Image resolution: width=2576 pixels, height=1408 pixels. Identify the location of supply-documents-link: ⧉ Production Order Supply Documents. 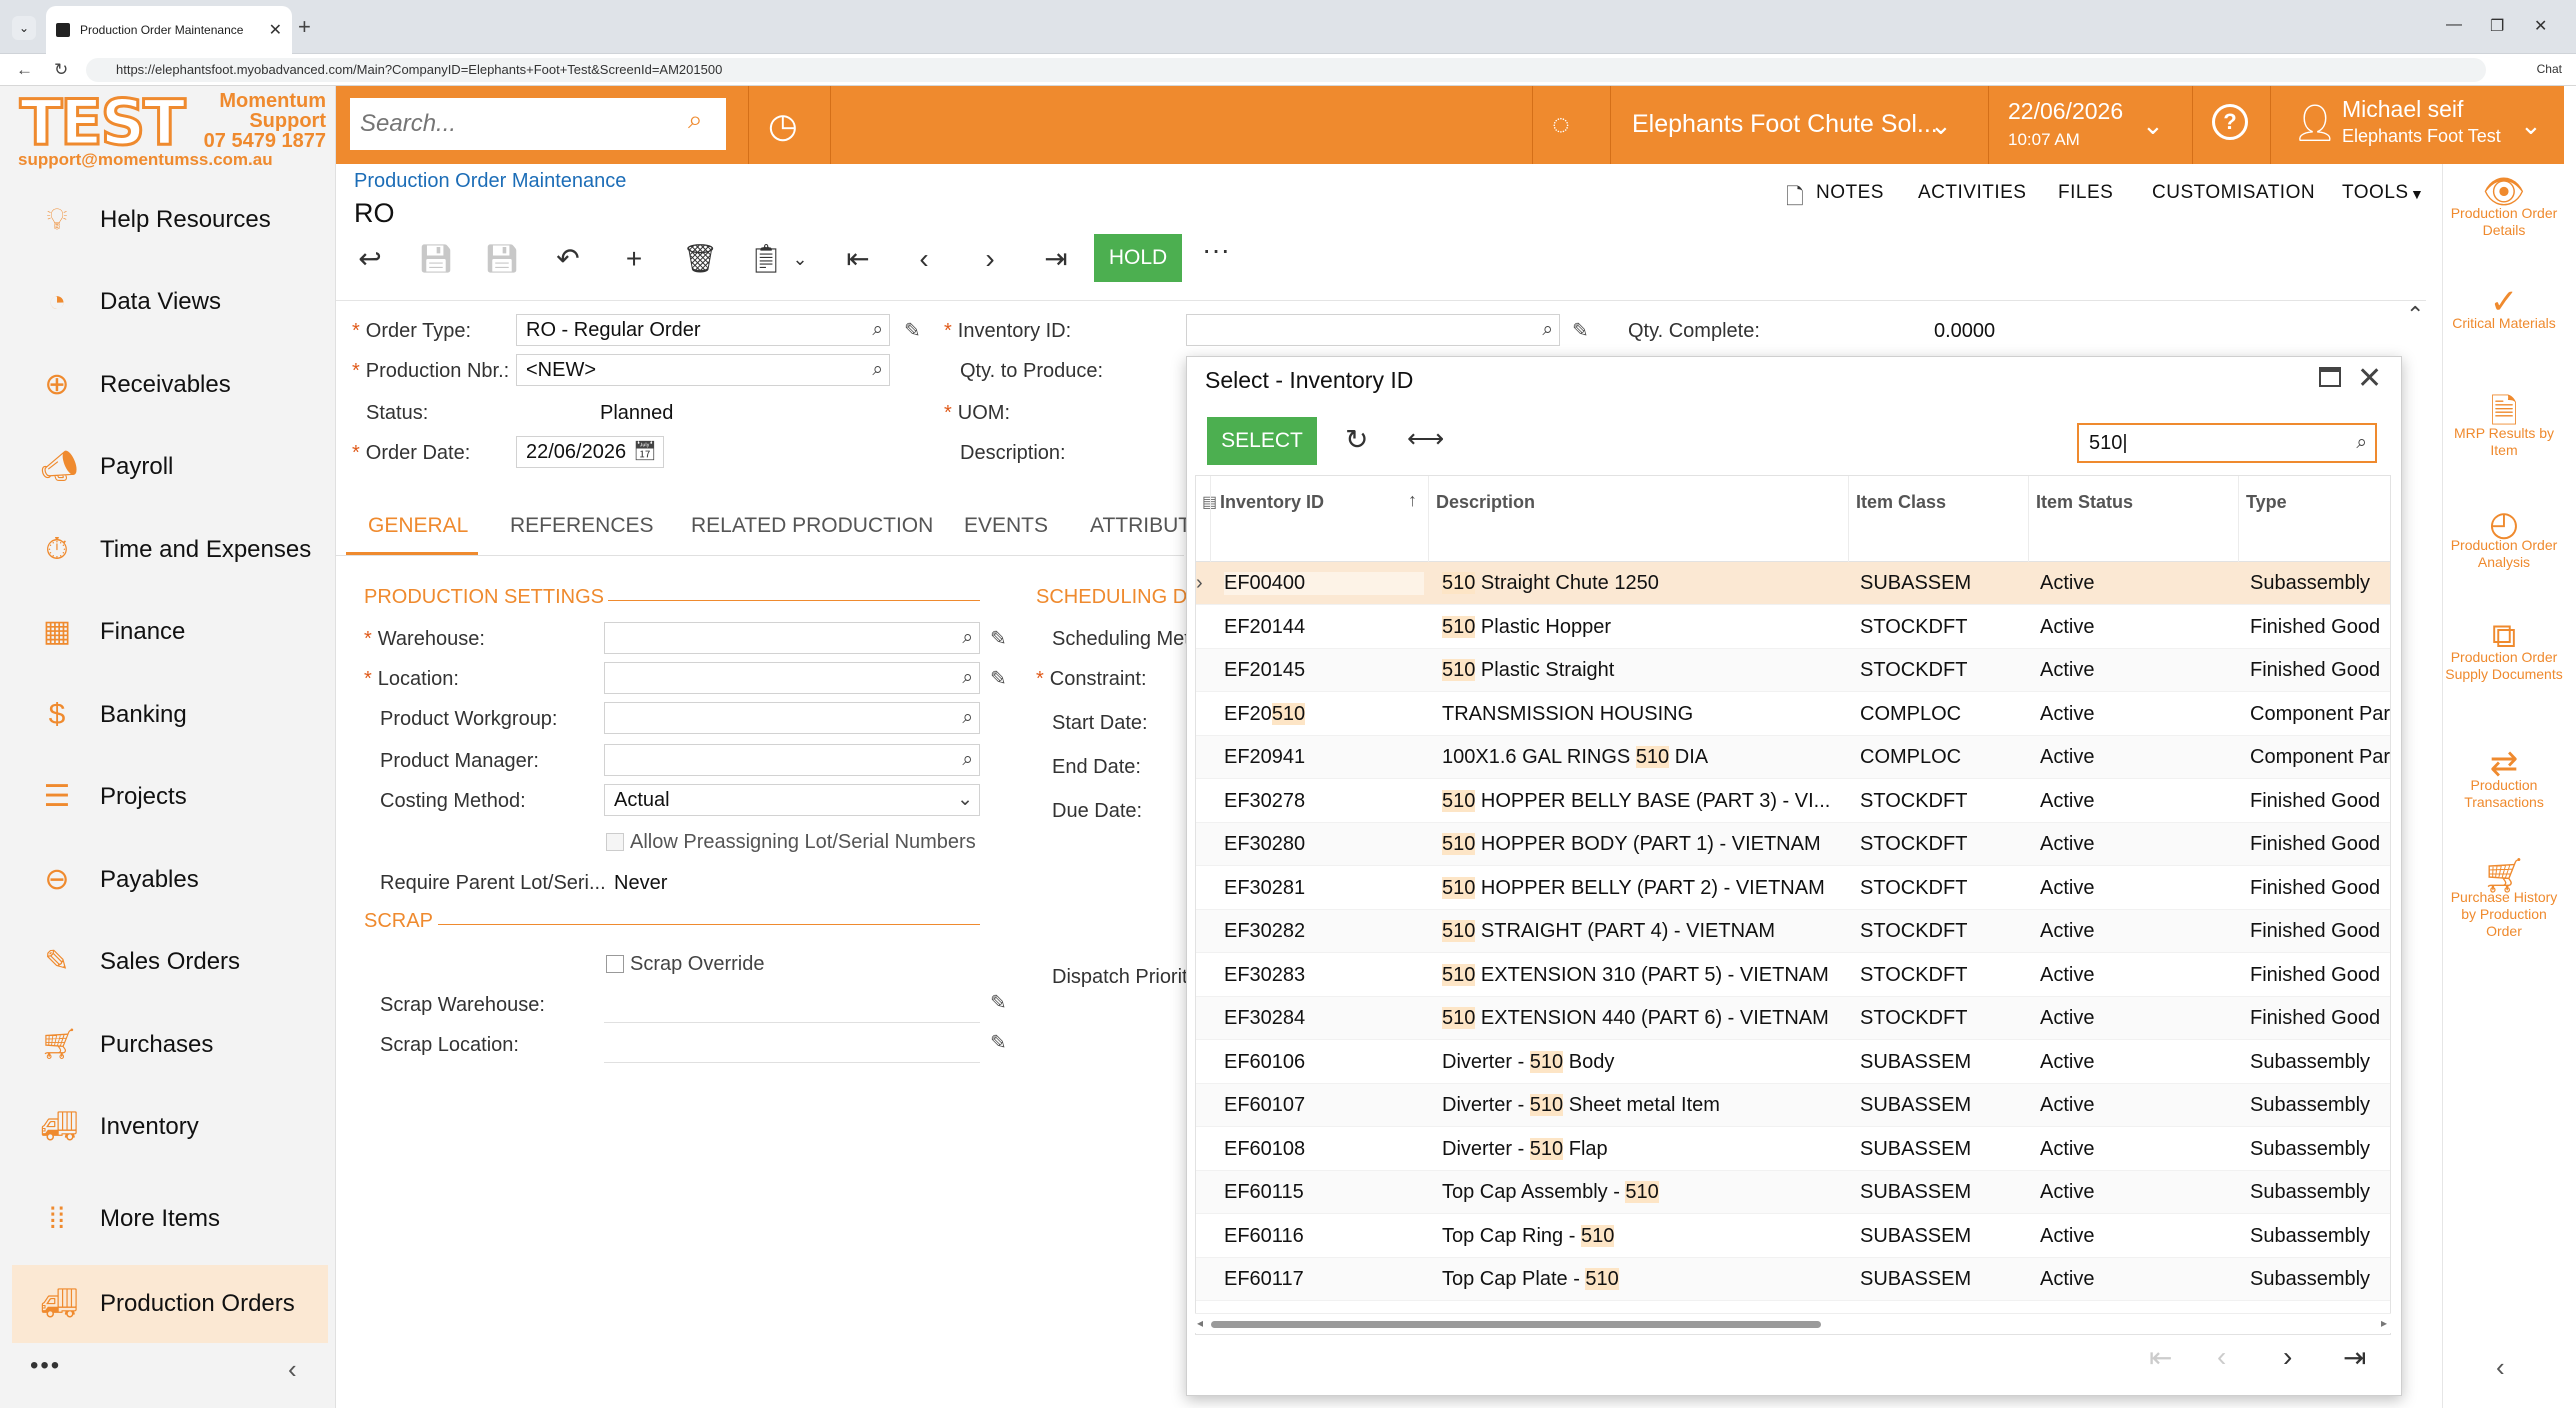
(2504, 651).